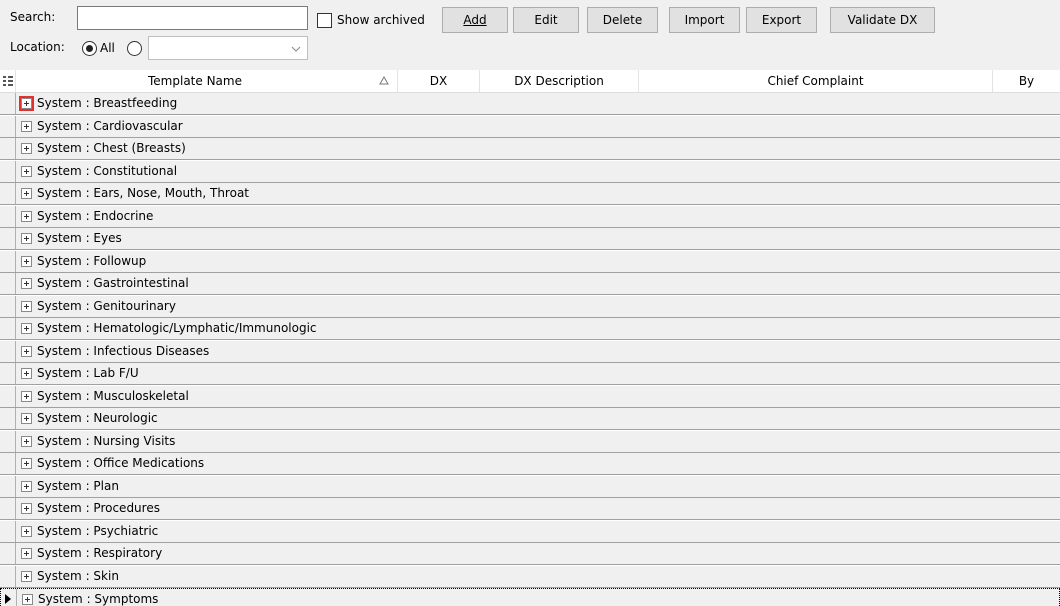 The image size is (1060, 606). What do you see at coordinates (1026, 81) in the screenshot?
I see `column-header-by: By` at bounding box center [1026, 81].